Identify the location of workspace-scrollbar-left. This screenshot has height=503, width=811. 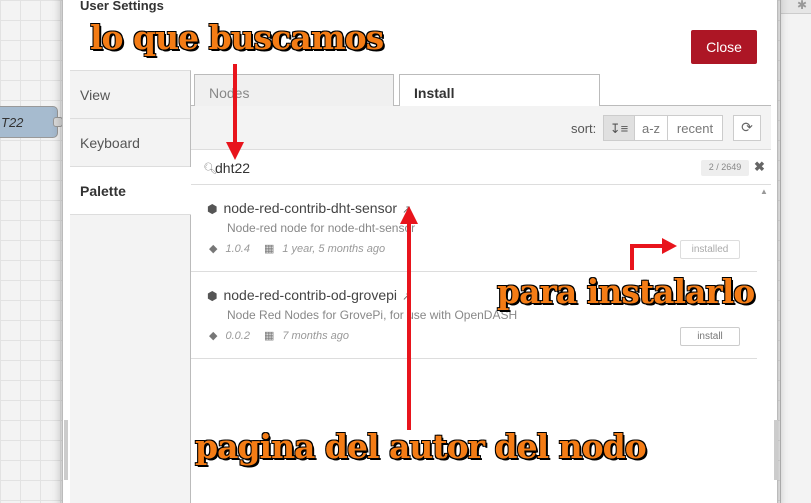
(66, 450).